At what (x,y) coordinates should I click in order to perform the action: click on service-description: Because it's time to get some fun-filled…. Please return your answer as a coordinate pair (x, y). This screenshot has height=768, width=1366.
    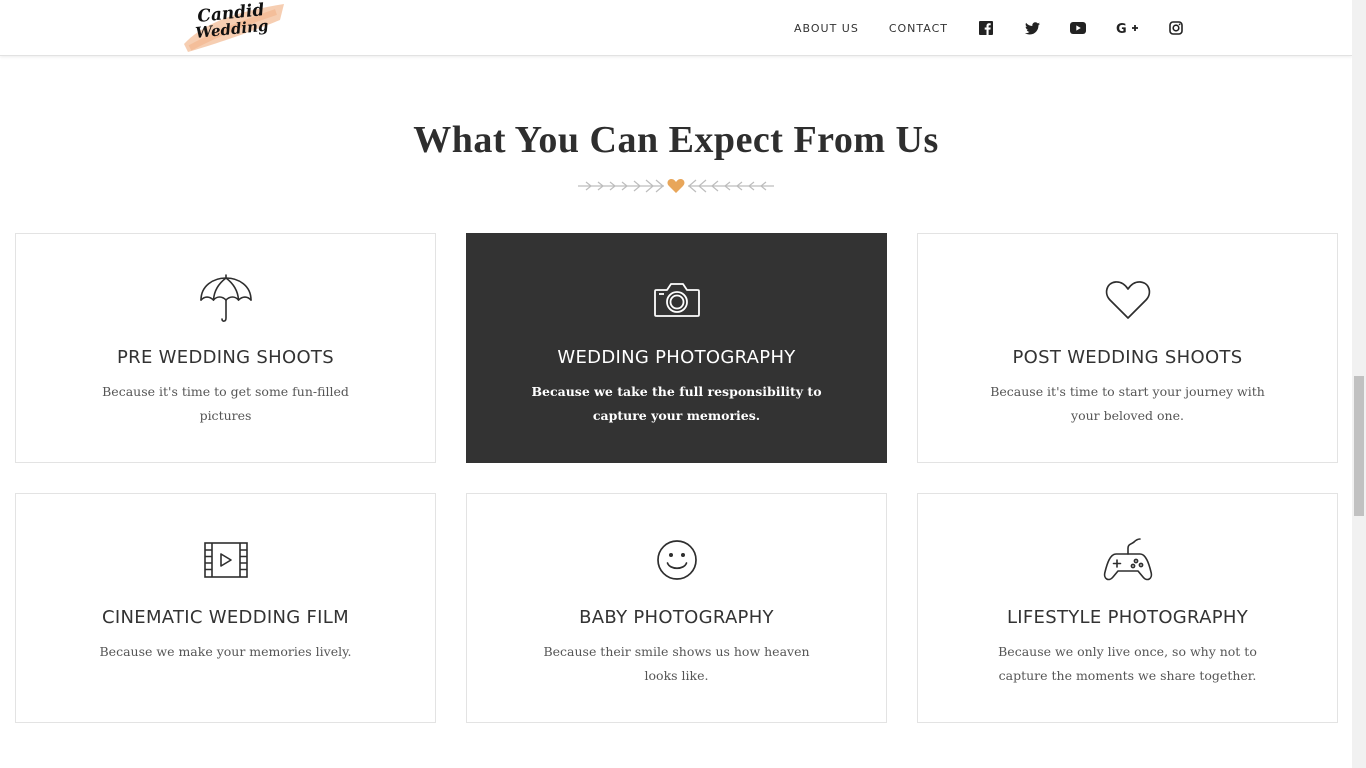
    Looking at the image, I should click on (225, 403).